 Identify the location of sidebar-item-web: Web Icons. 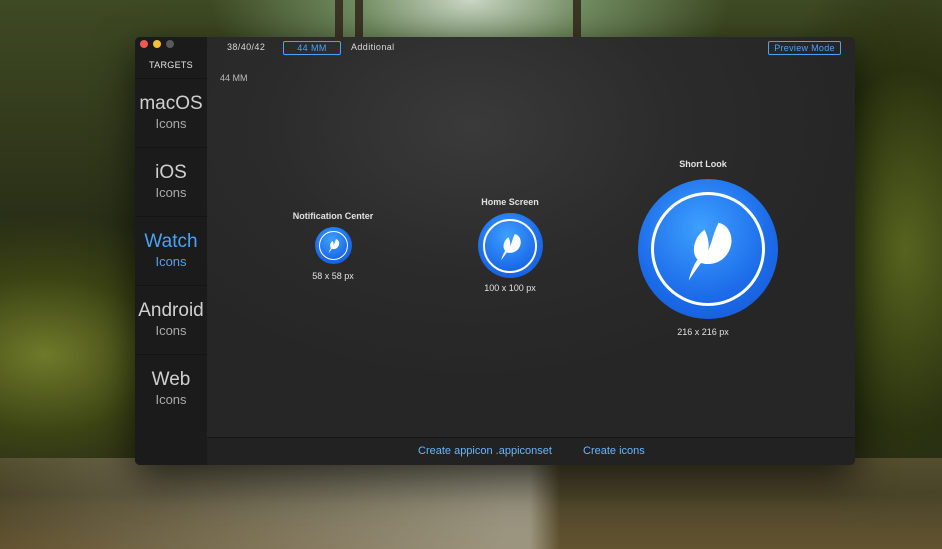
(171, 389).